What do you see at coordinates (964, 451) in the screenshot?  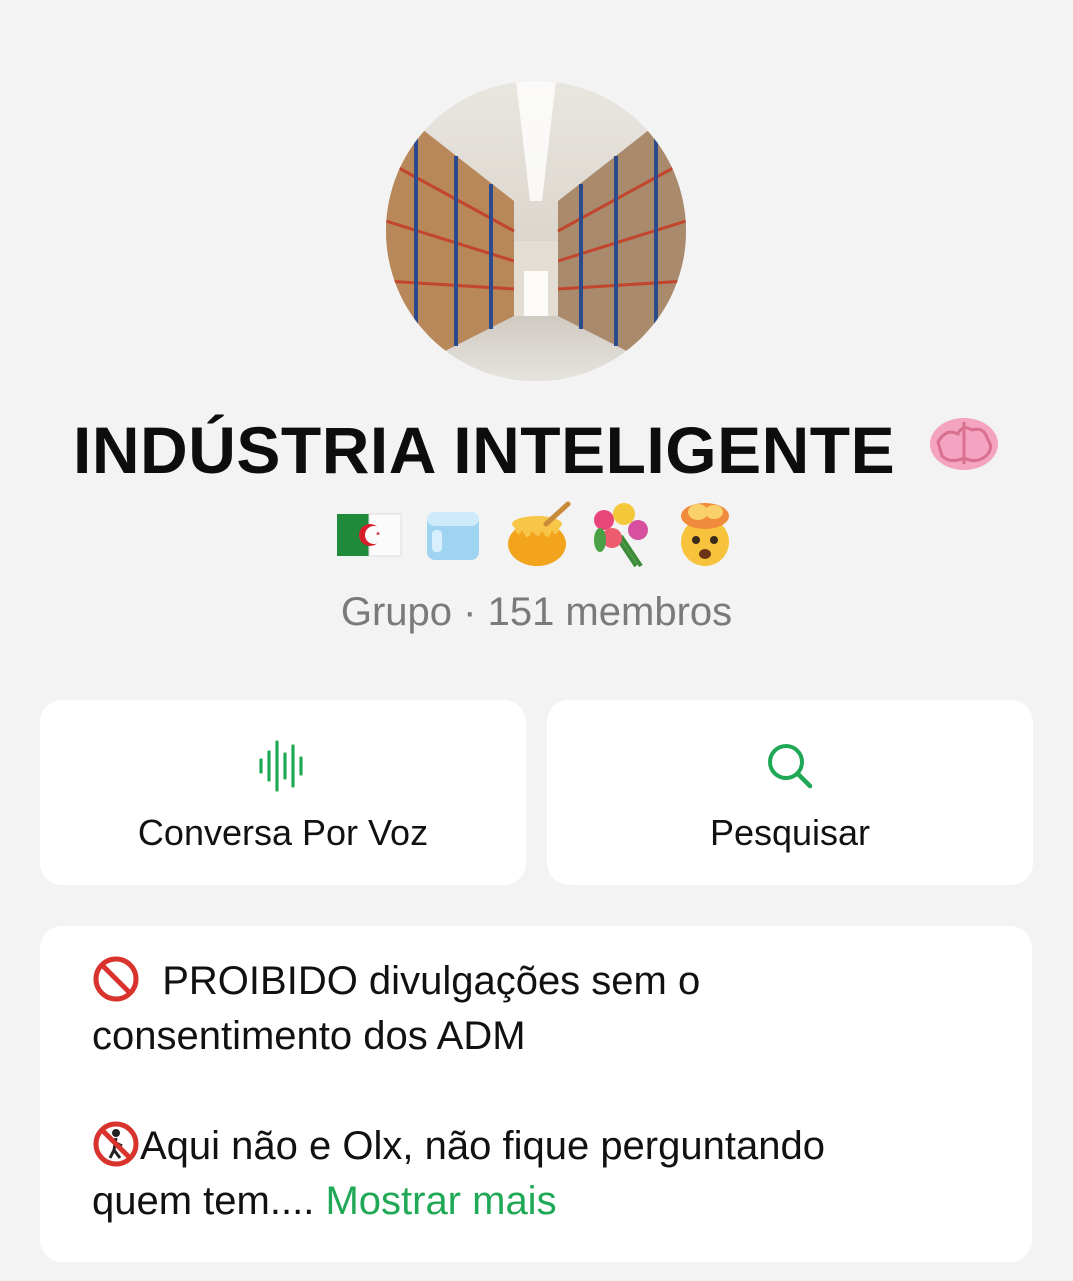 I see `brain-emoji-icon` at bounding box center [964, 451].